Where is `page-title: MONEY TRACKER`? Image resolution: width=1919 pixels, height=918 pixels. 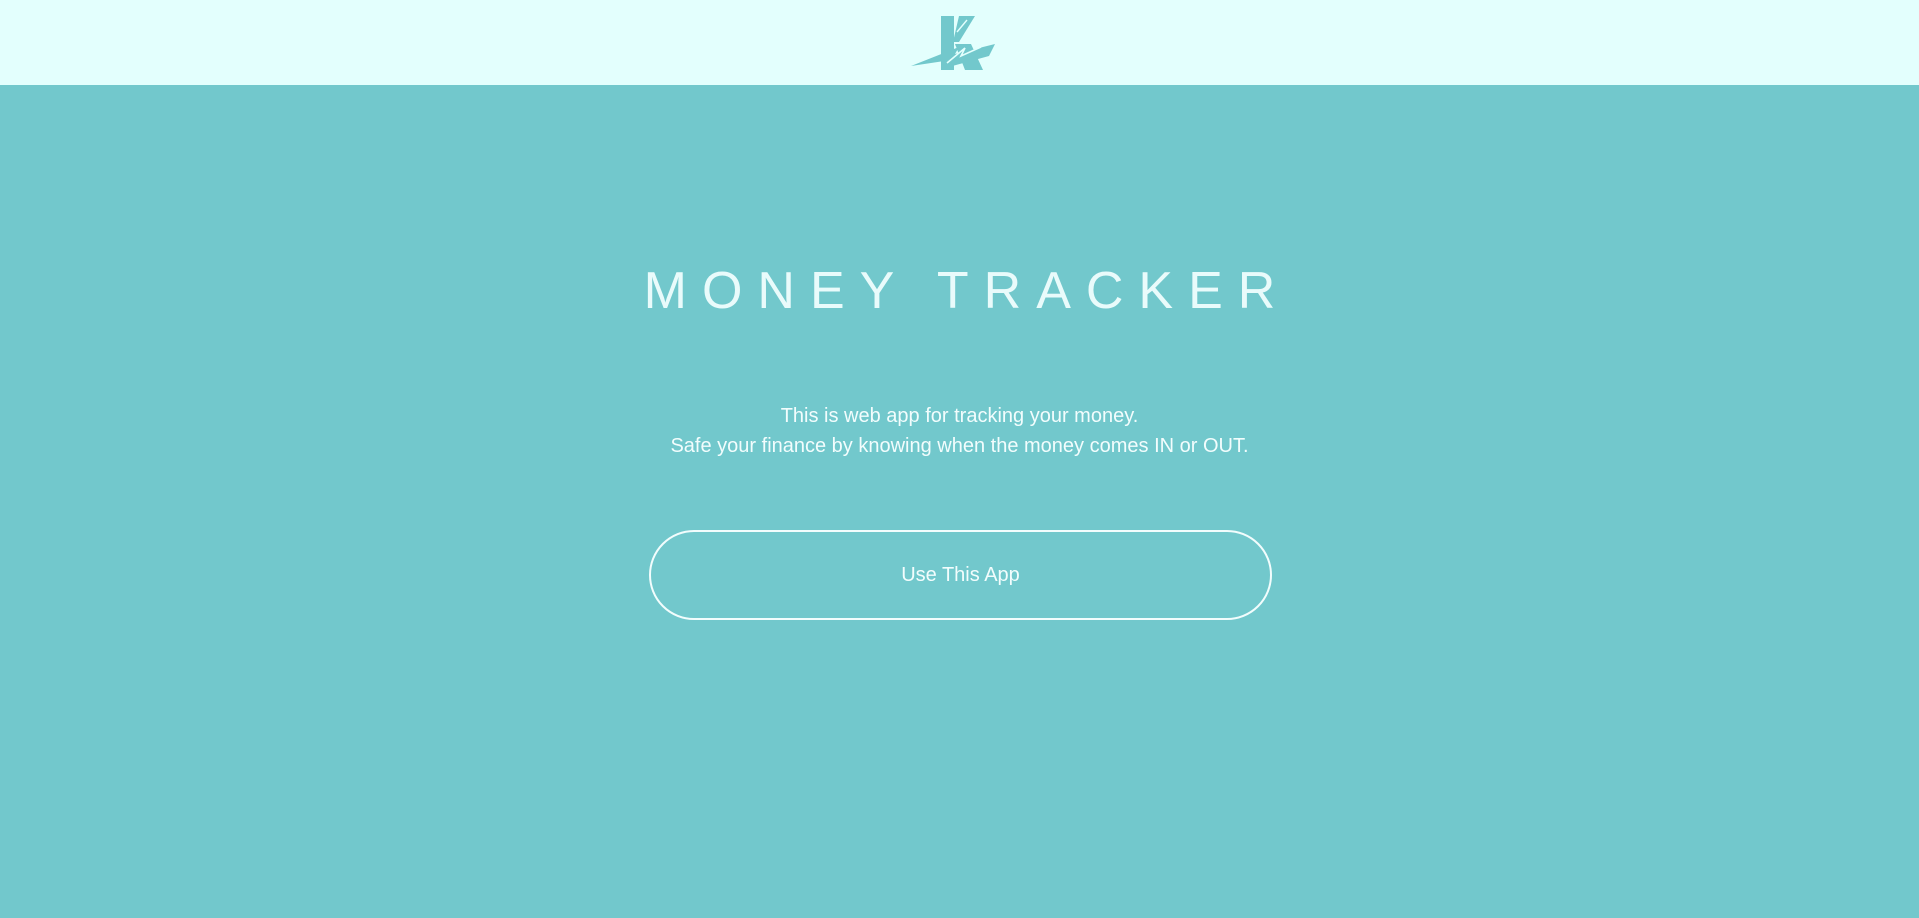
page-title: MONEY TRACKER is located at coordinates (967, 291).